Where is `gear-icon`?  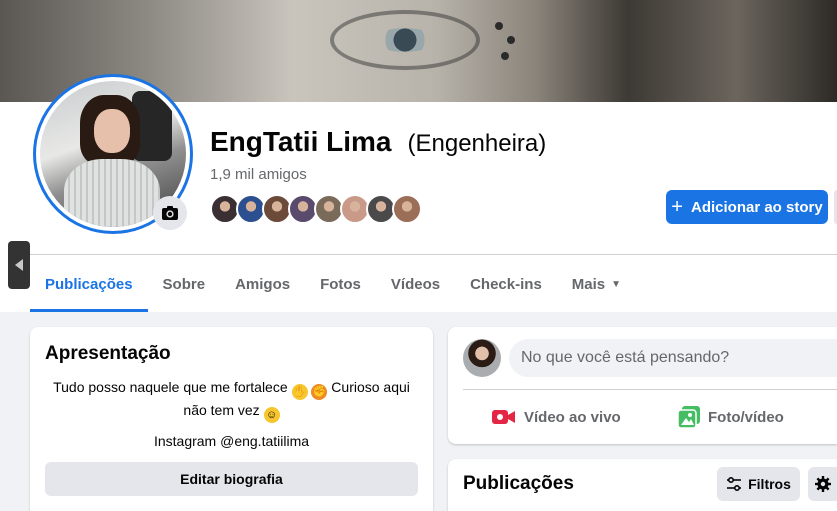
gear-icon is located at coordinates (822, 484).